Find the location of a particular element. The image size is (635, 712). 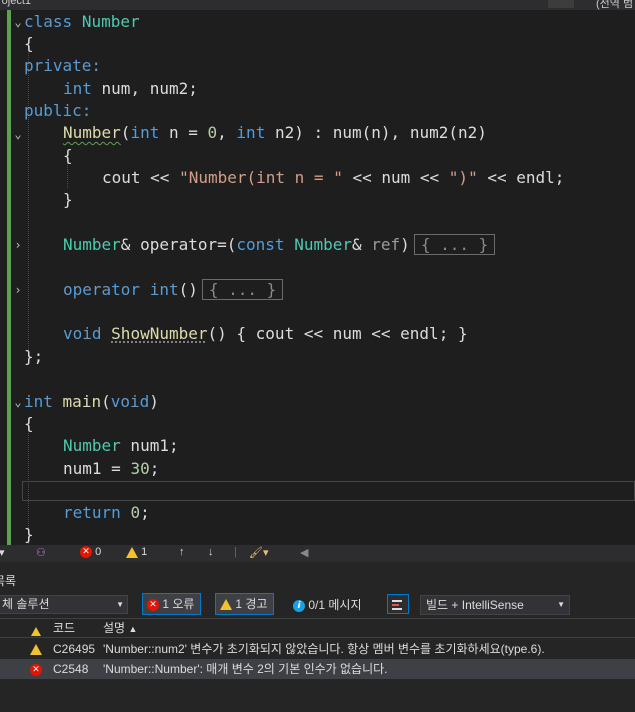

next-issue-button: ↓ is located at coordinates (211, 552).